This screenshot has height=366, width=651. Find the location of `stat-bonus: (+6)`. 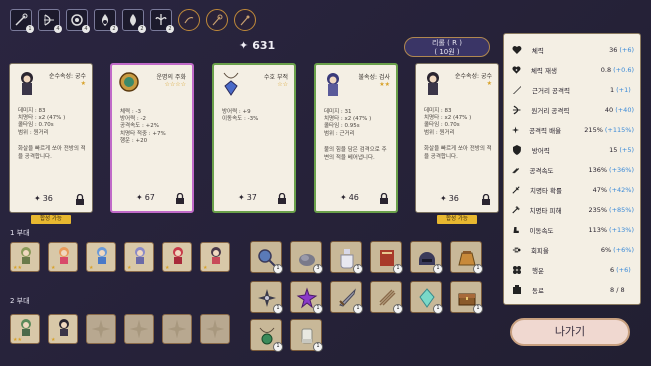

stat-bonus: (+6) is located at coordinates (626, 50).